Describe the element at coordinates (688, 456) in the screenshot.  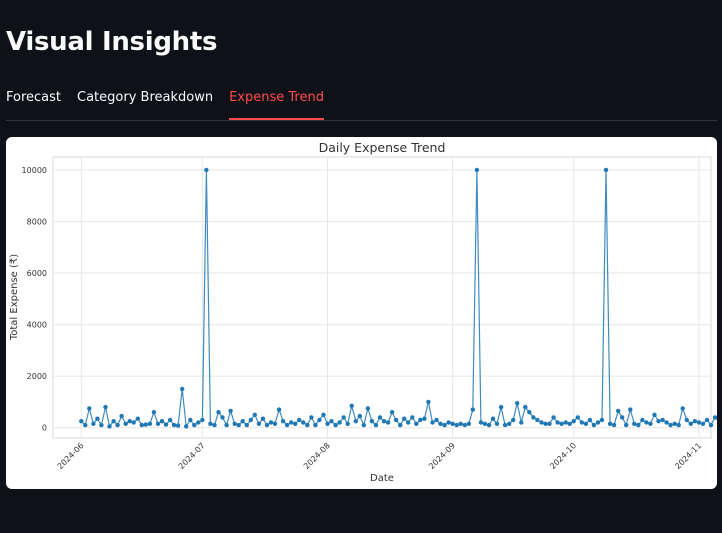
I see `x-tick-label: 2024-11` at that location.